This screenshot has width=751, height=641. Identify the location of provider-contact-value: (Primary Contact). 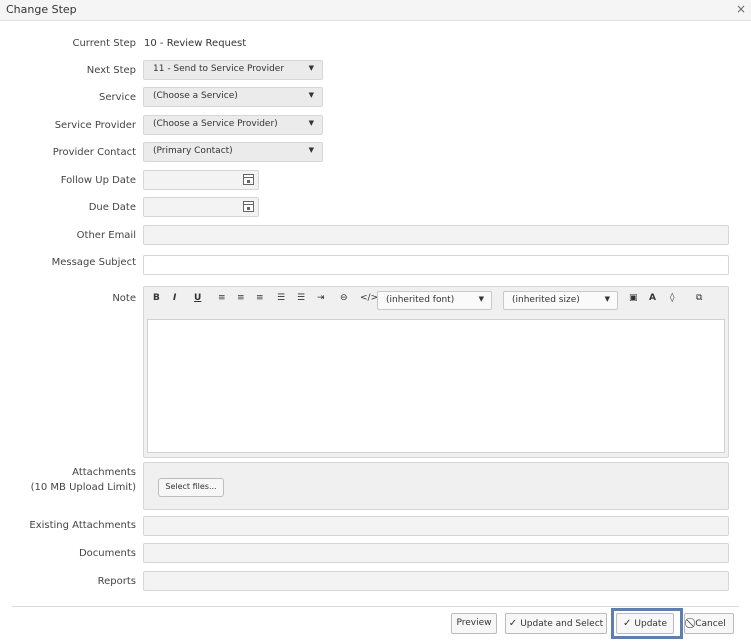
(193, 151).